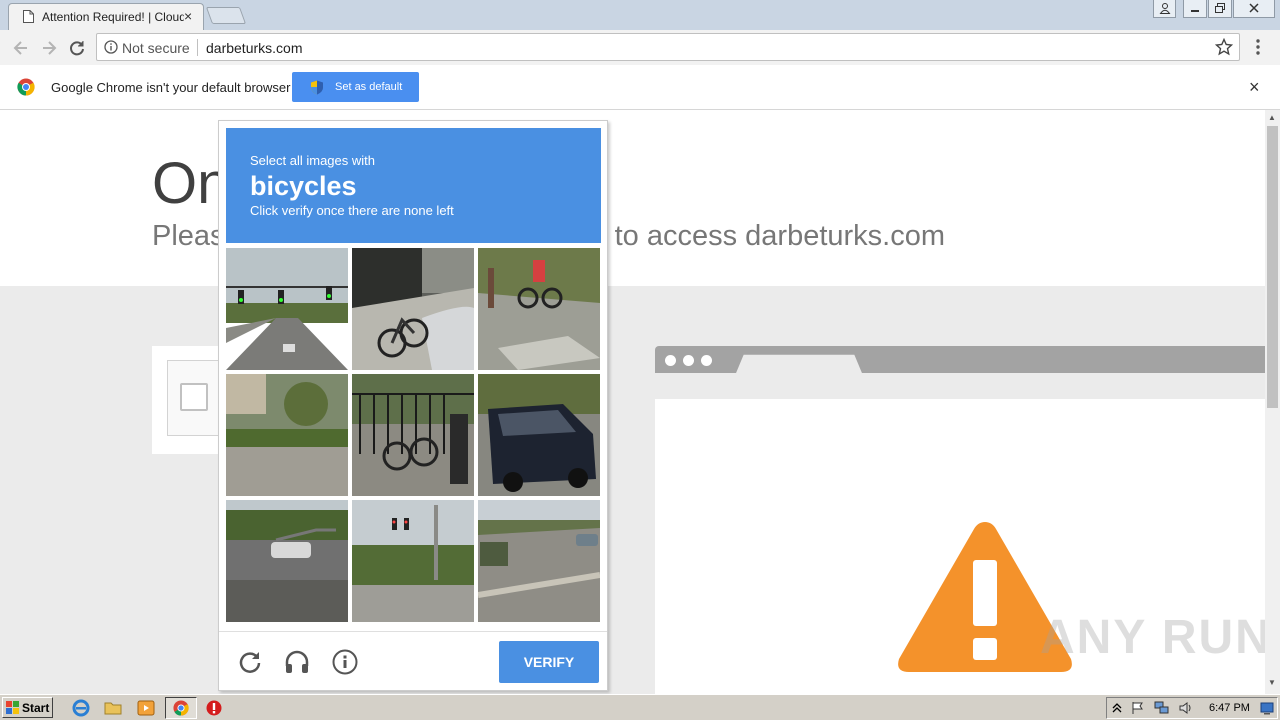 The image size is (1280, 720). Describe the element at coordinates (81, 708) in the screenshot. I see `internet-explorer-icon` at that location.